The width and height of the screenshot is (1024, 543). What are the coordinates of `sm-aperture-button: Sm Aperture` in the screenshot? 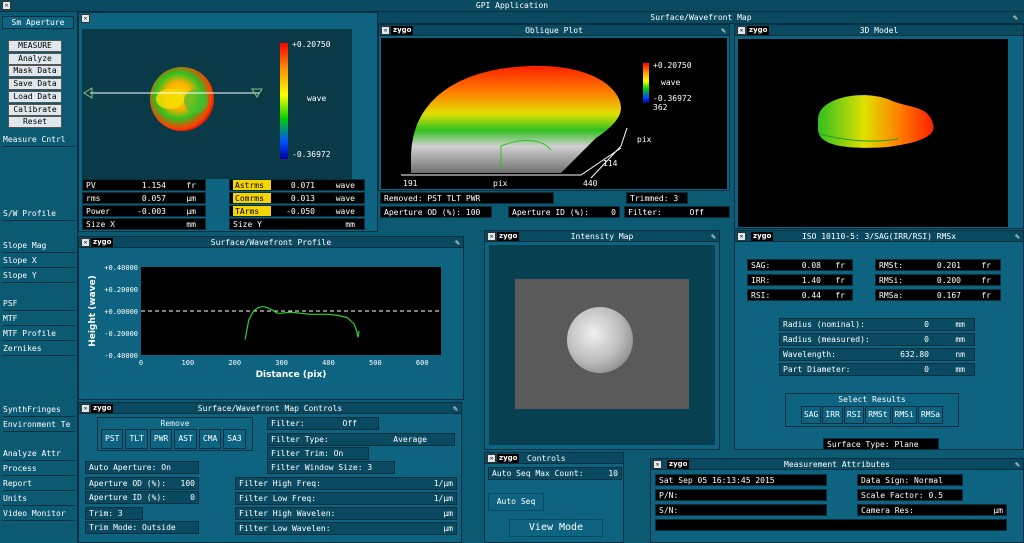 It's located at (38, 22).